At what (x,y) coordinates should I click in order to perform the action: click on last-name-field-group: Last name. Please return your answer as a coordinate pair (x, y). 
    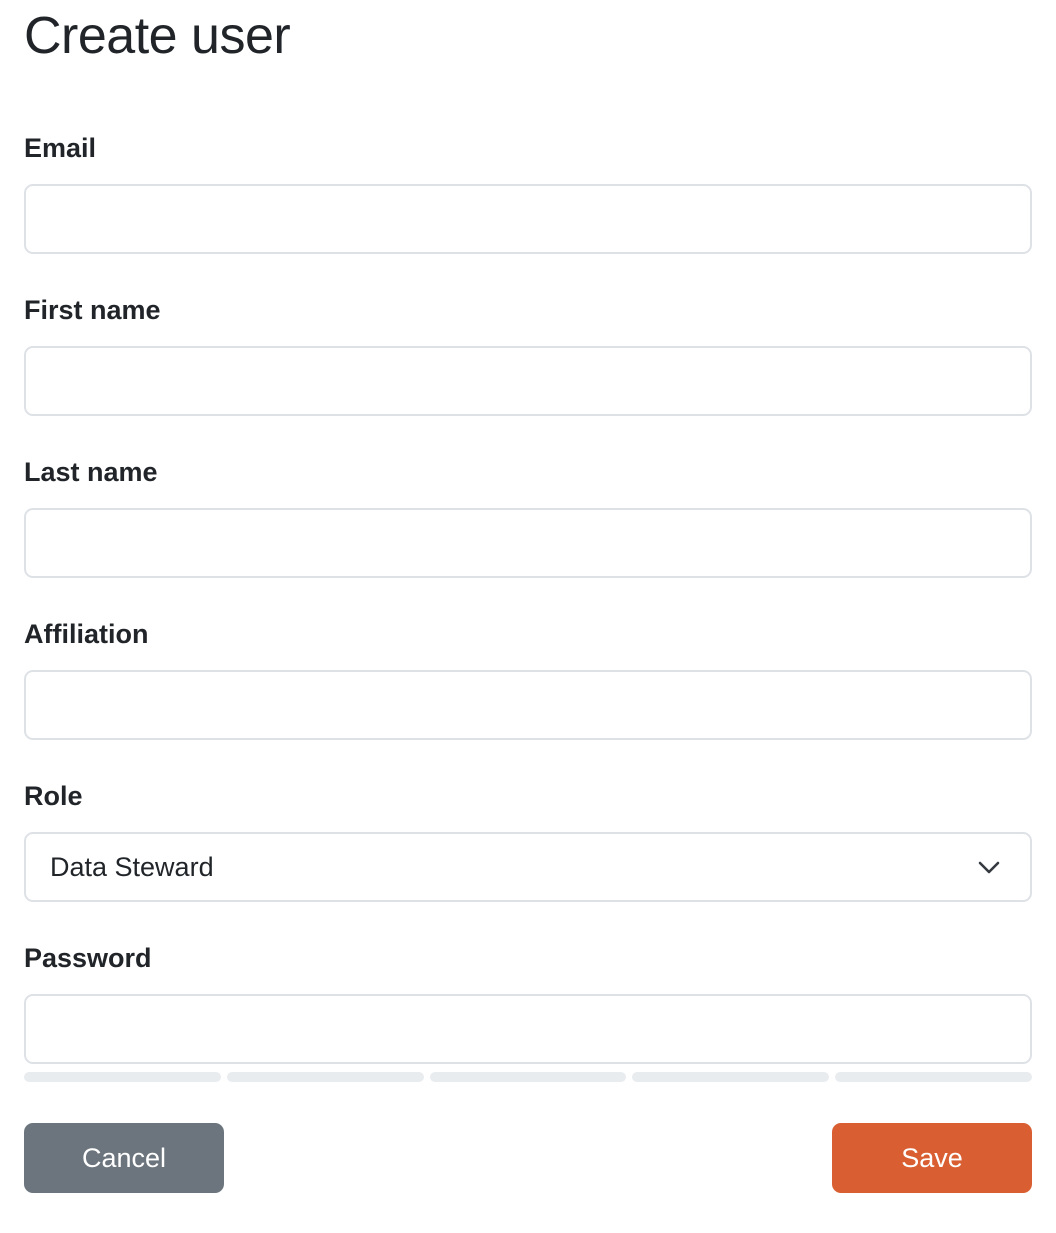
    Looking at the image, I should click on (528, 515).